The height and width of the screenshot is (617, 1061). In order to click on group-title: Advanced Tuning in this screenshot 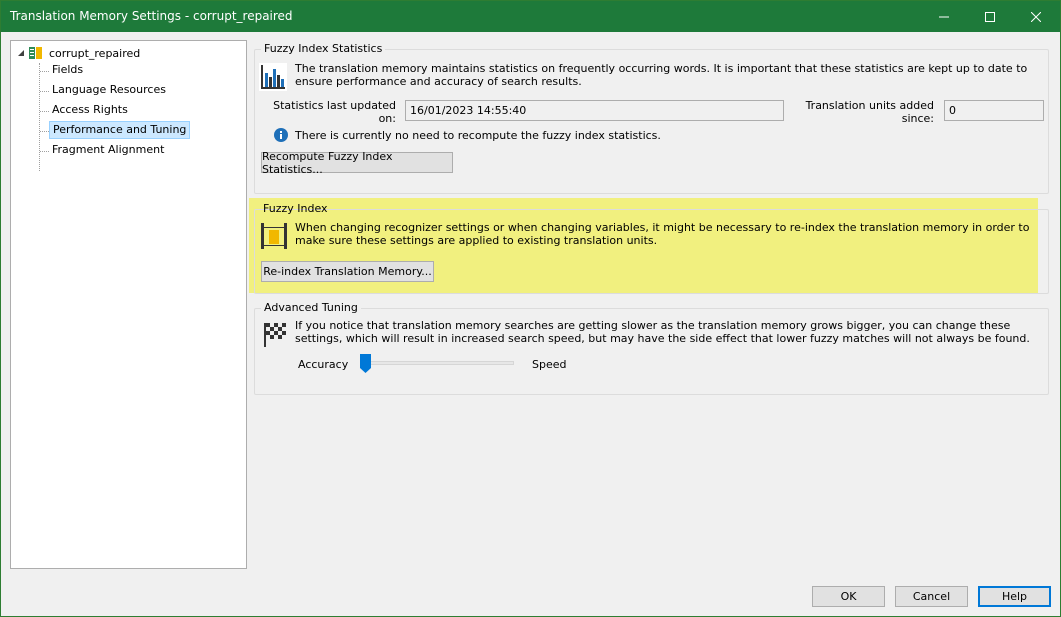, I will do `click(311, 307)`.